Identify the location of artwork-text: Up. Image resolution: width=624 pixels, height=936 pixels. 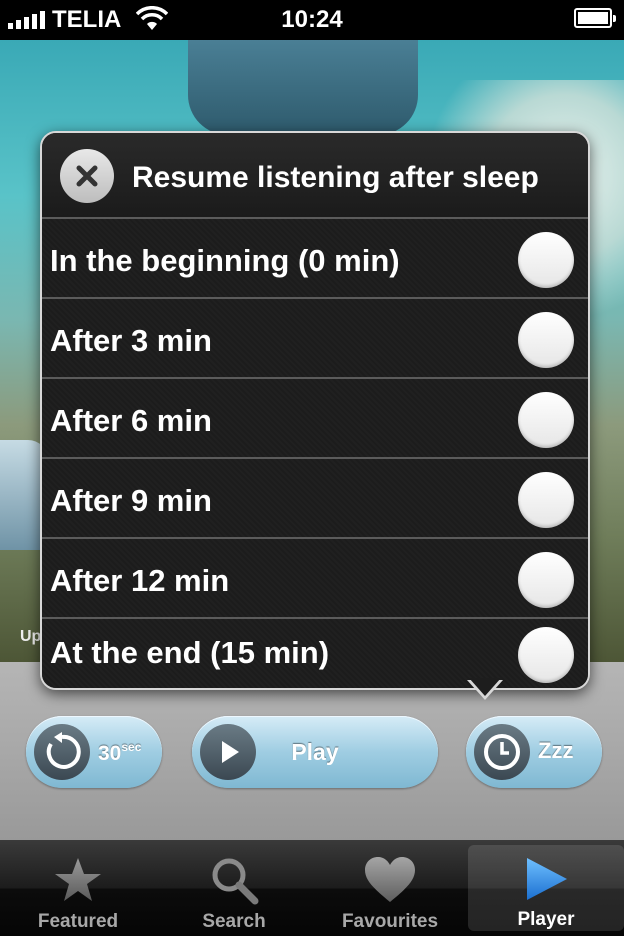
(31, 636).